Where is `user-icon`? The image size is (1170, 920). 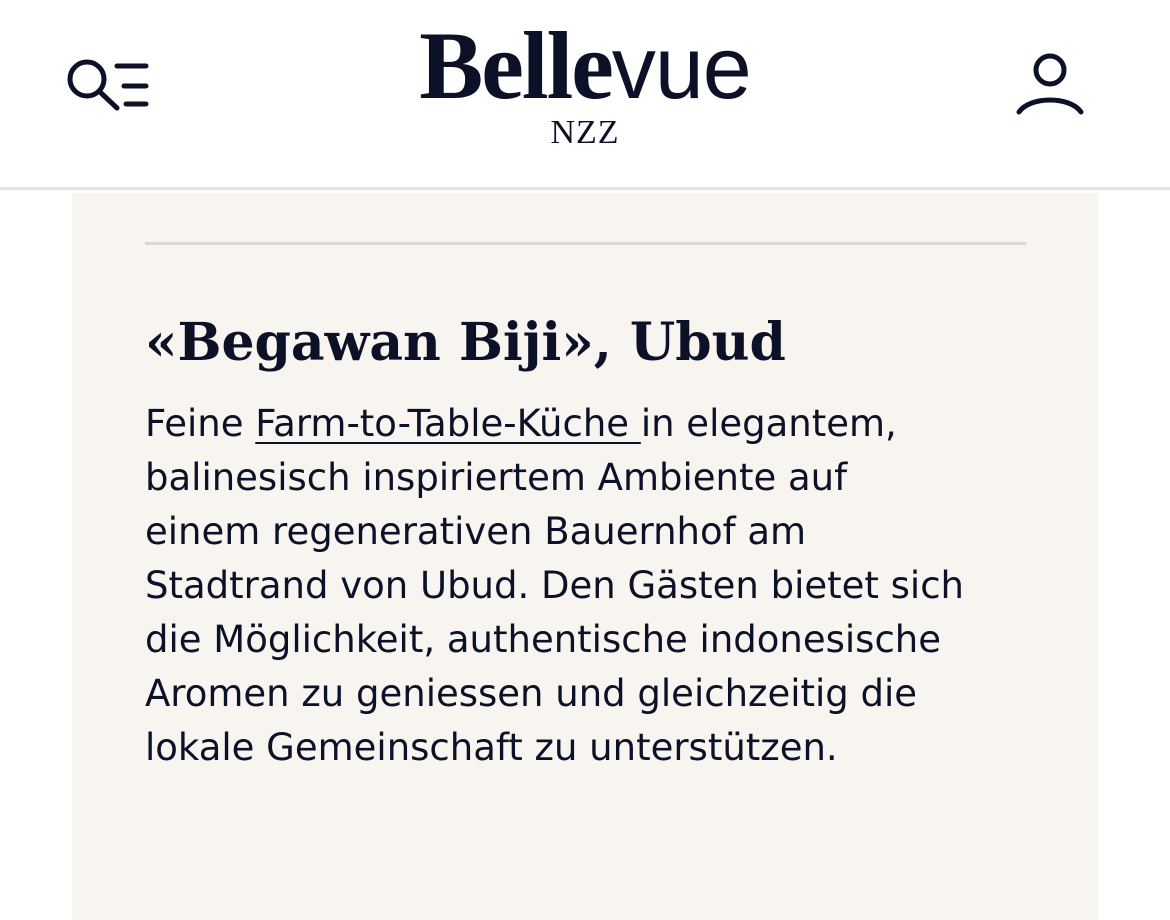
user-icon is located at coordinates (1050, 84).